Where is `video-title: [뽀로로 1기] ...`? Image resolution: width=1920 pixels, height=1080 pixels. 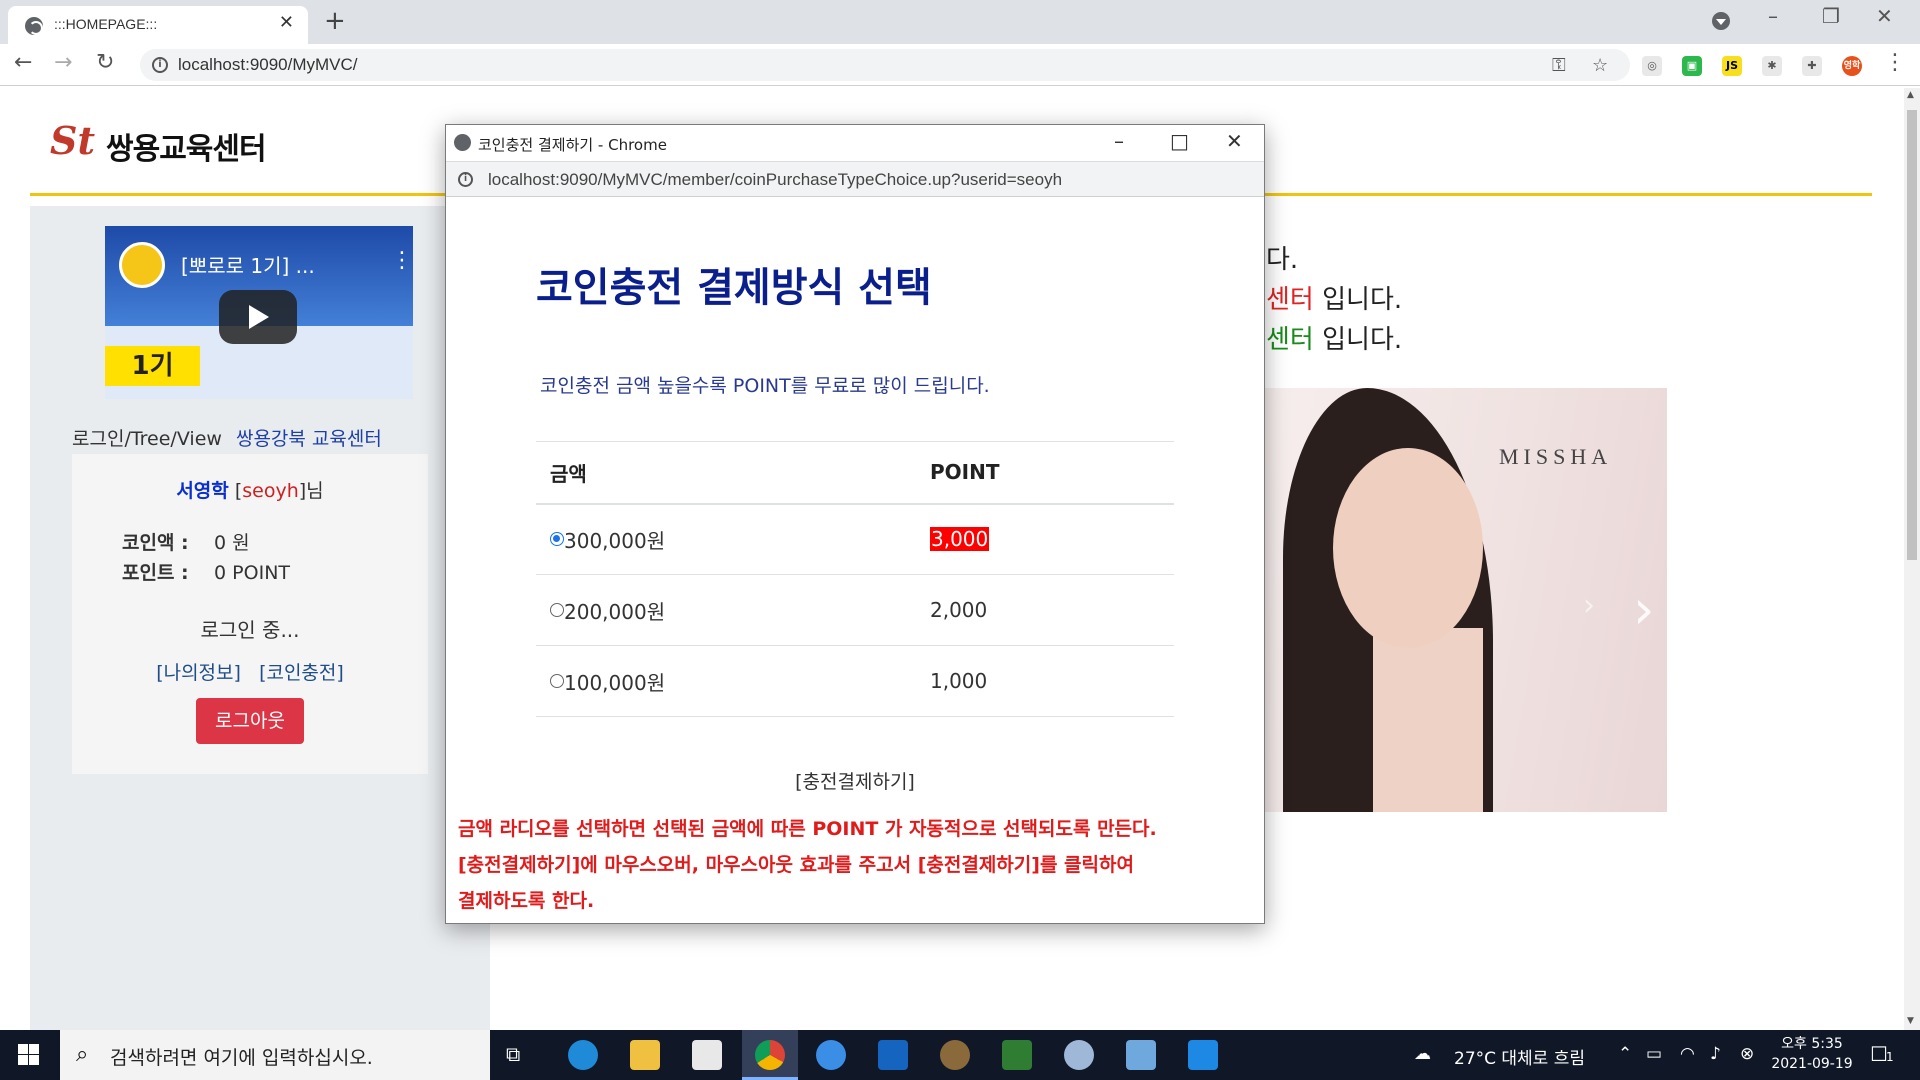 video-title: [뽀로로 1기] ... is located at coordinates (248, 264).